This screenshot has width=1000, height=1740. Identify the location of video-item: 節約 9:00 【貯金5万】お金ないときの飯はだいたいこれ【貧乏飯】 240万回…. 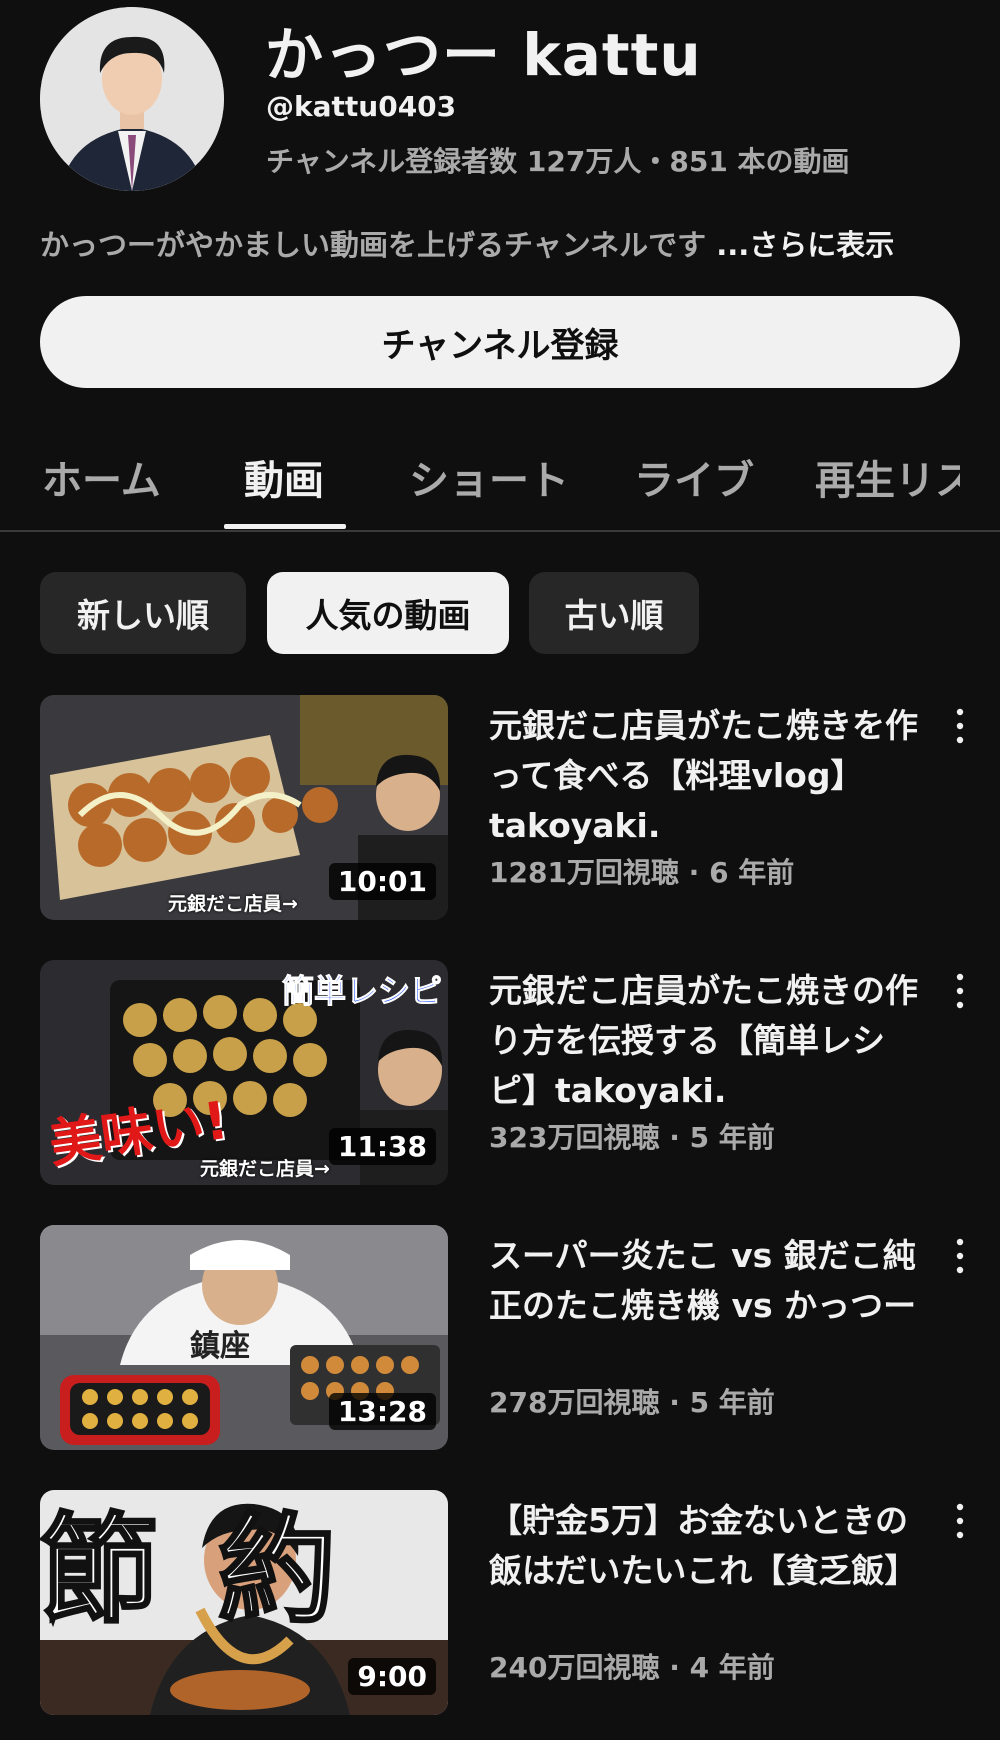
(520, 1602).